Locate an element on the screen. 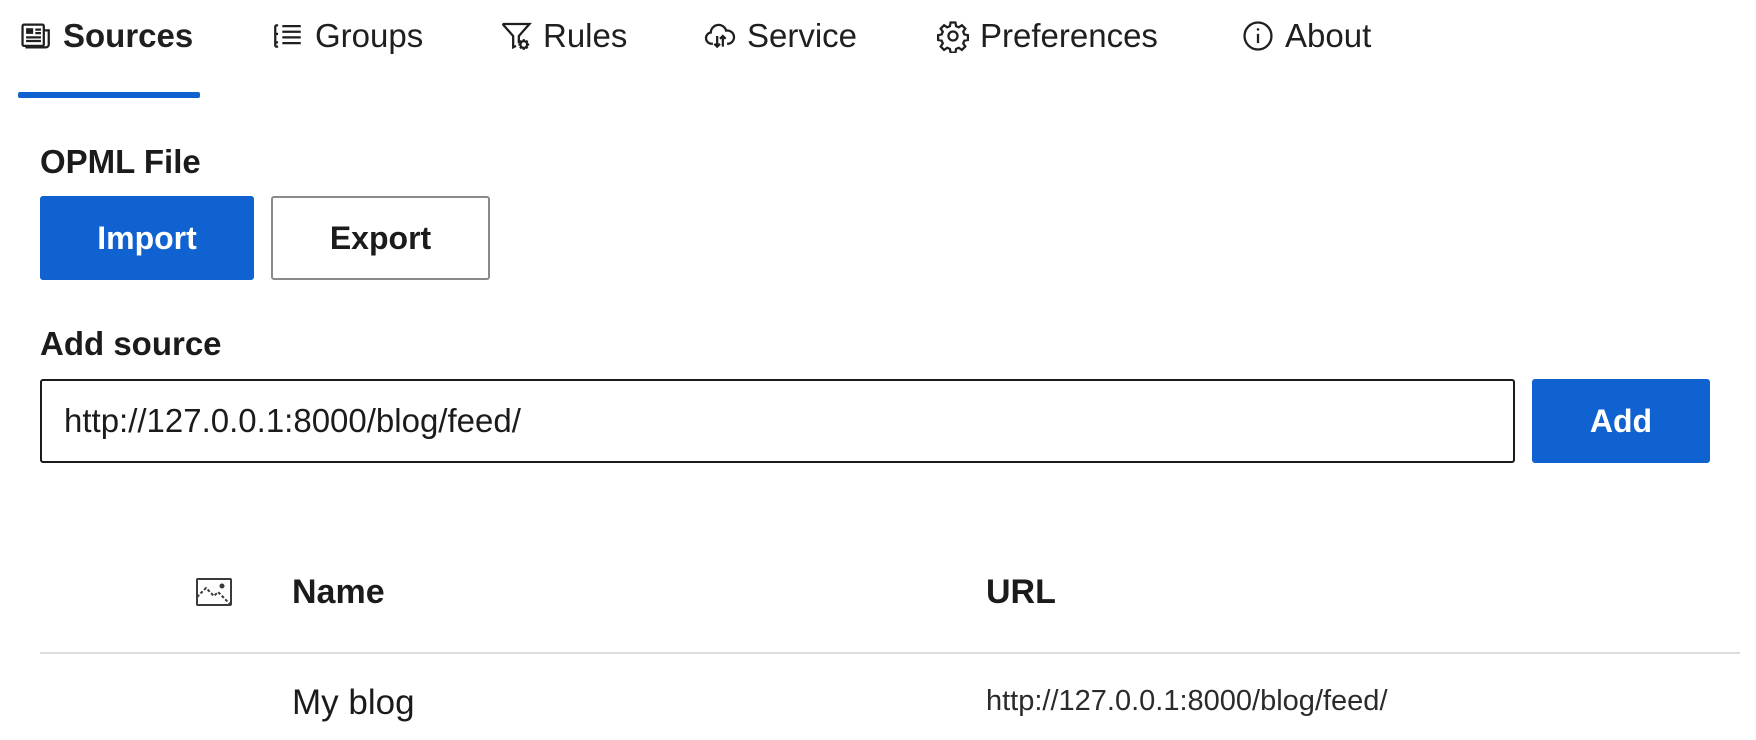 The height and width of the screenshot is (740, 1756). filter-settings-icon is located at coordinates (516, 36).